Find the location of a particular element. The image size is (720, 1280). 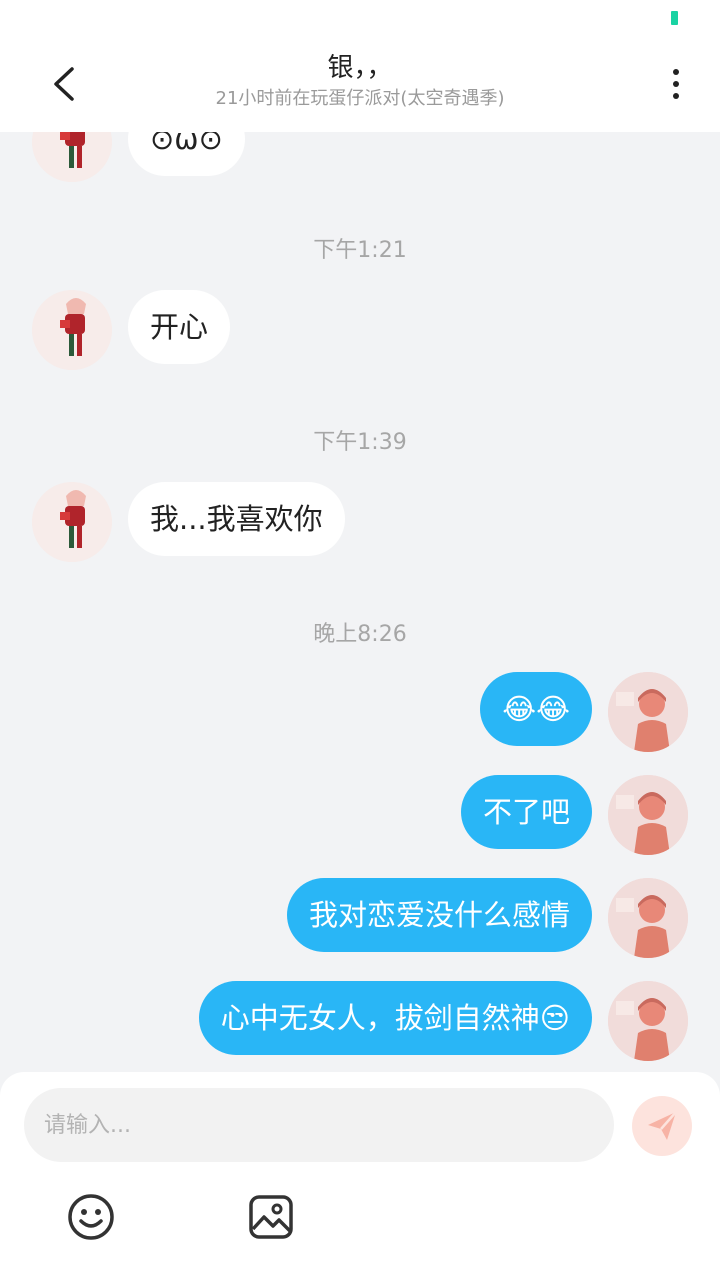

message-timestamp: 下午1:39 is located at coordinates (360, 442).